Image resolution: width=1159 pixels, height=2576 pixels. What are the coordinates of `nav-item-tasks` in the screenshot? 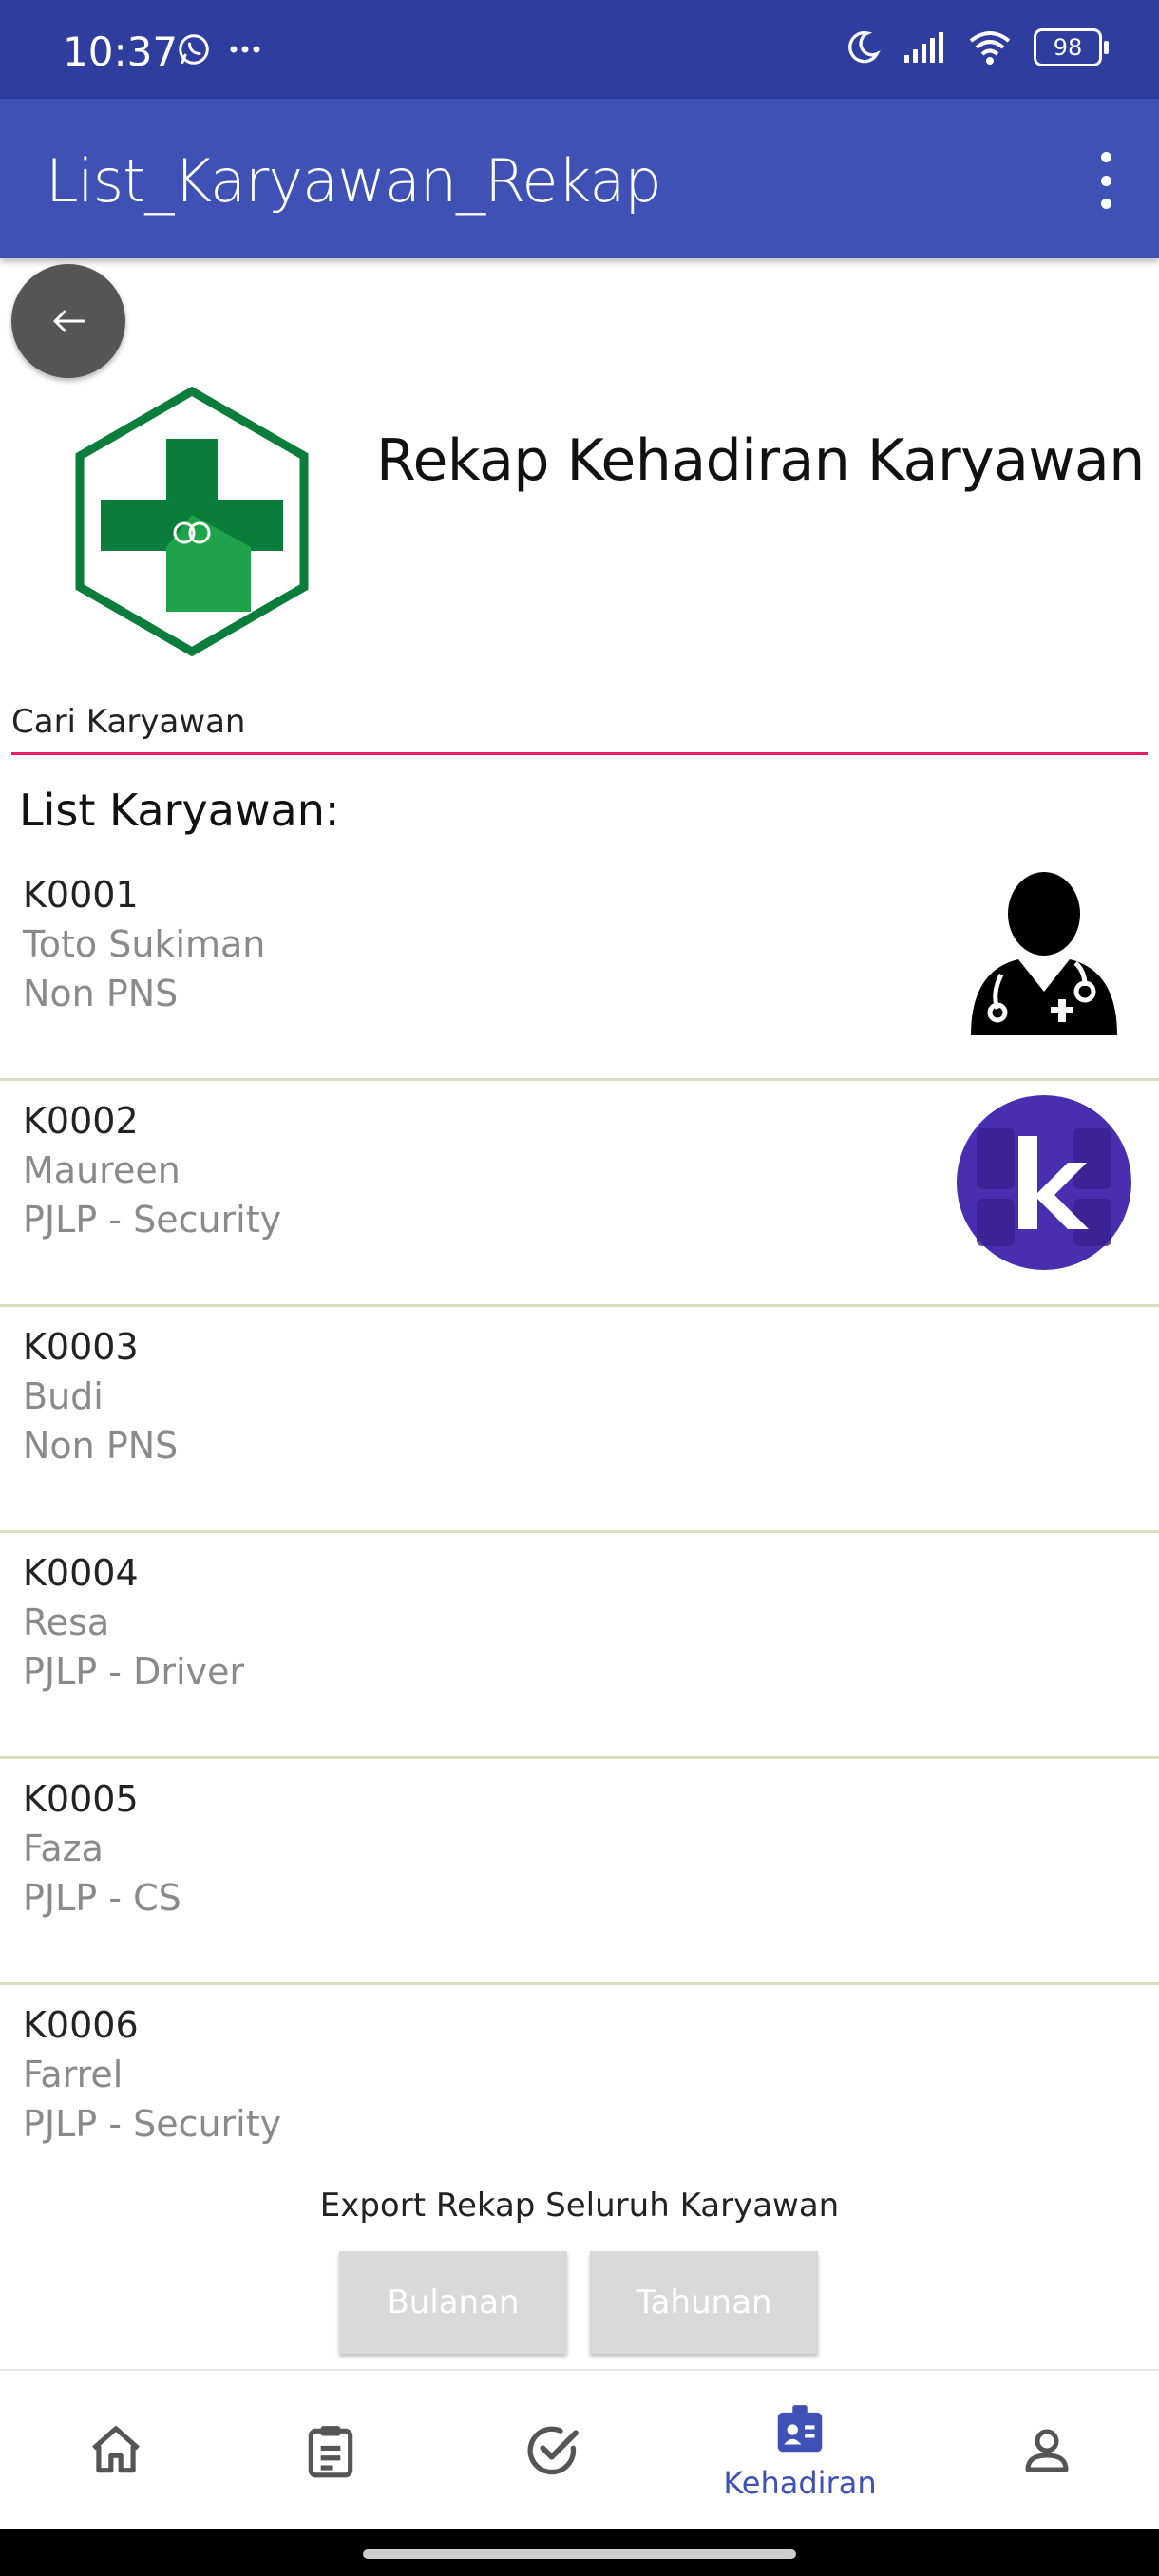 It's located at (330, 2450).